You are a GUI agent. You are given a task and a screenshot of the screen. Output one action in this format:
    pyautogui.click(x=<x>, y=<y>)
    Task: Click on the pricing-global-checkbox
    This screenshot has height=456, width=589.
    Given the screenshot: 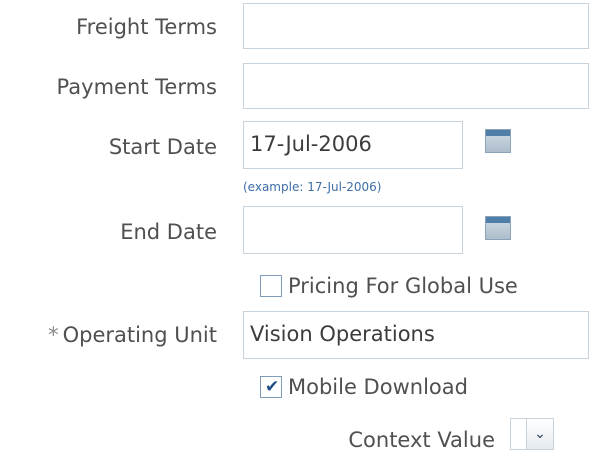 What is the action you would take?
    pyautogui.click(x=271, y=286)
    